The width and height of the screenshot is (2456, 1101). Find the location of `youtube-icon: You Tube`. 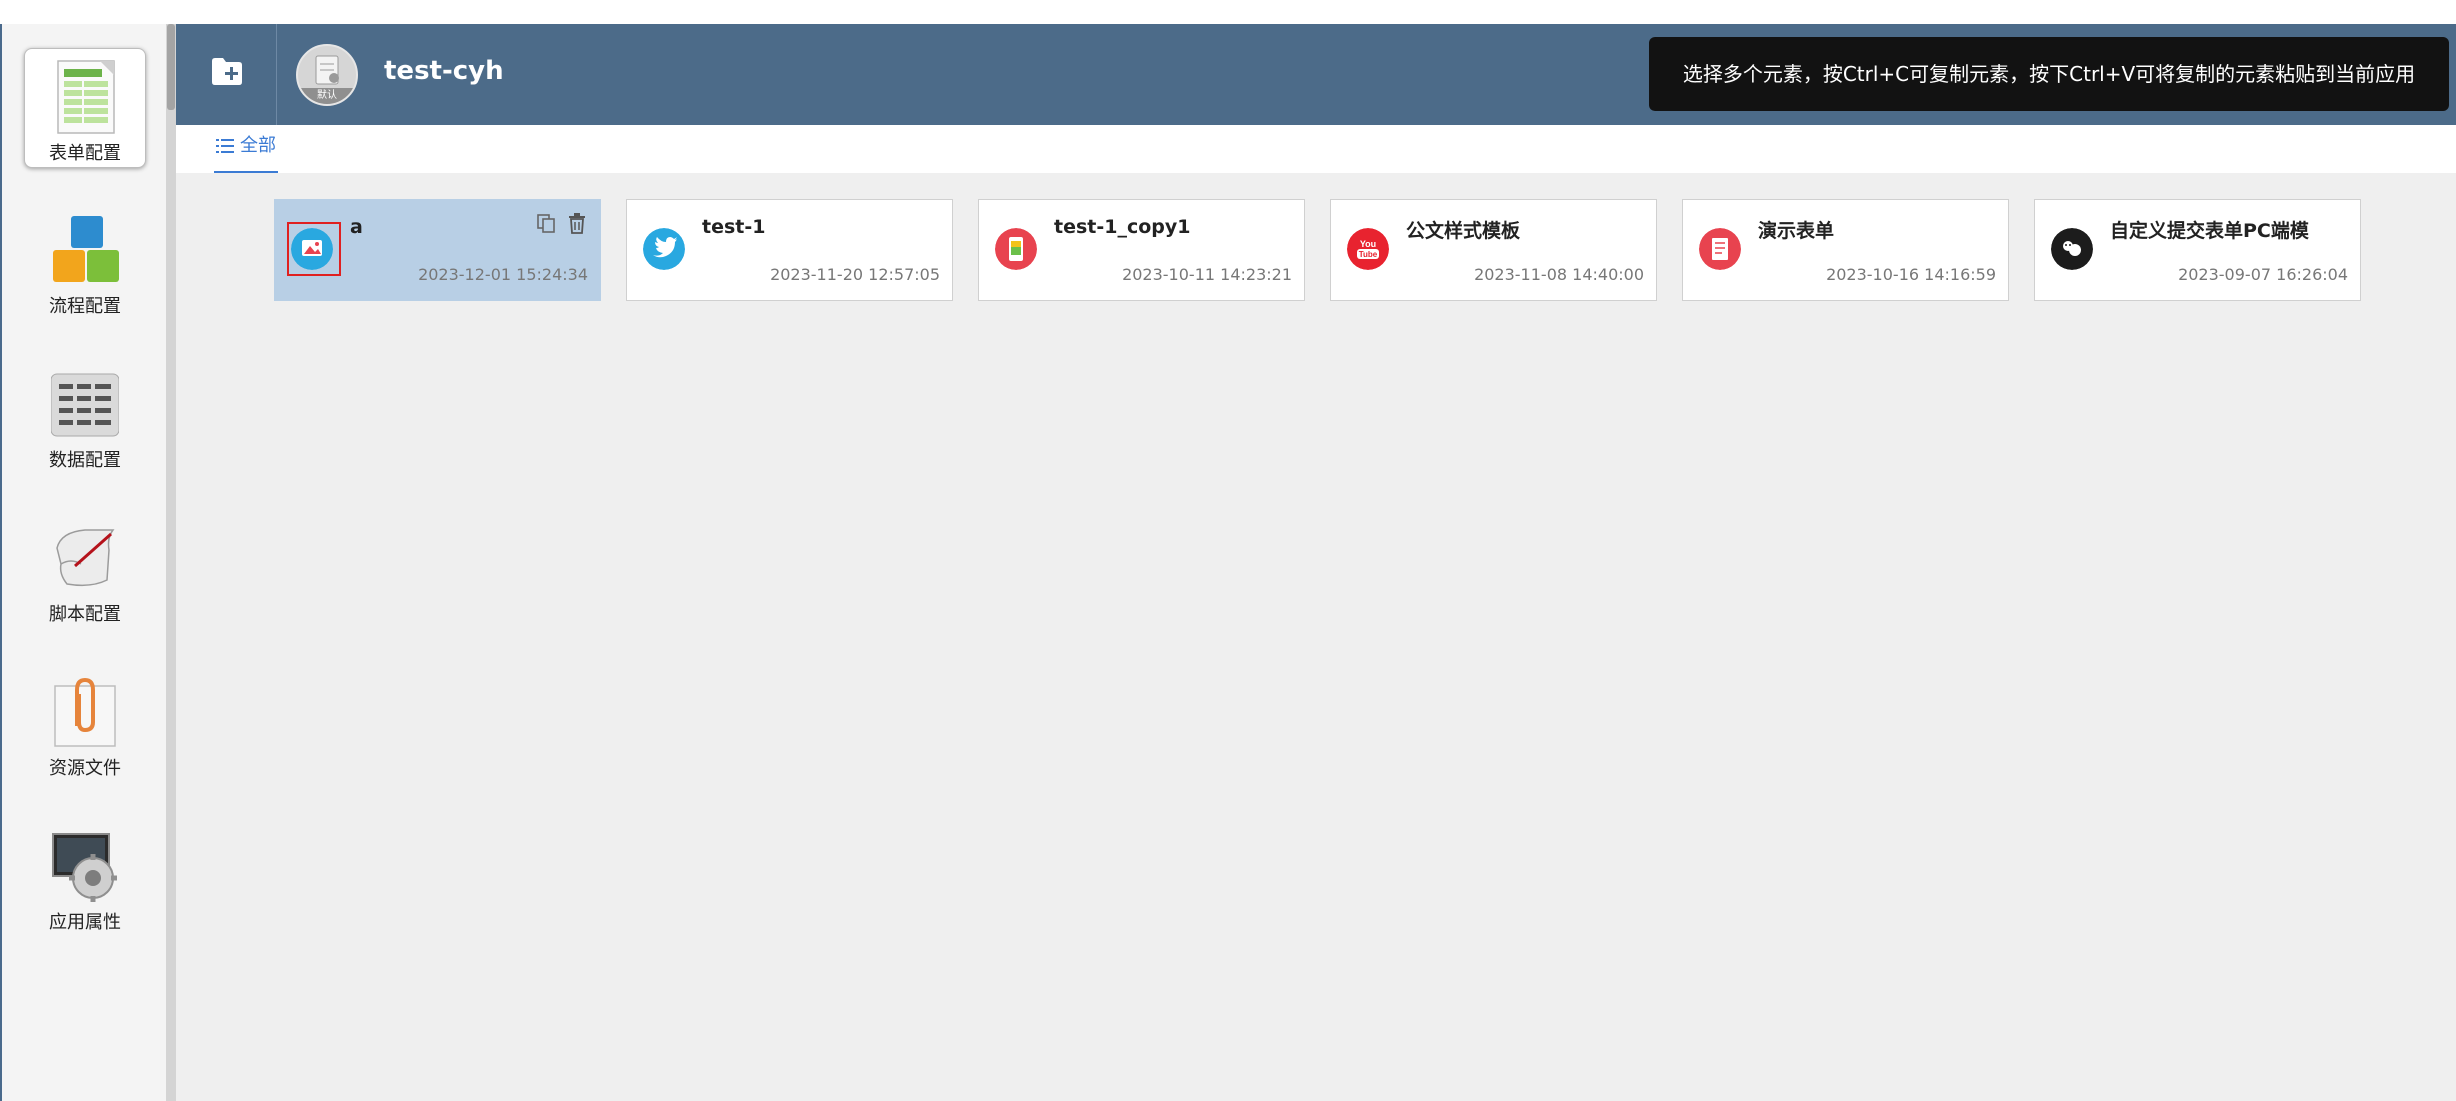

youtube-icon: You Tube is located at coordinates (1368, 249).